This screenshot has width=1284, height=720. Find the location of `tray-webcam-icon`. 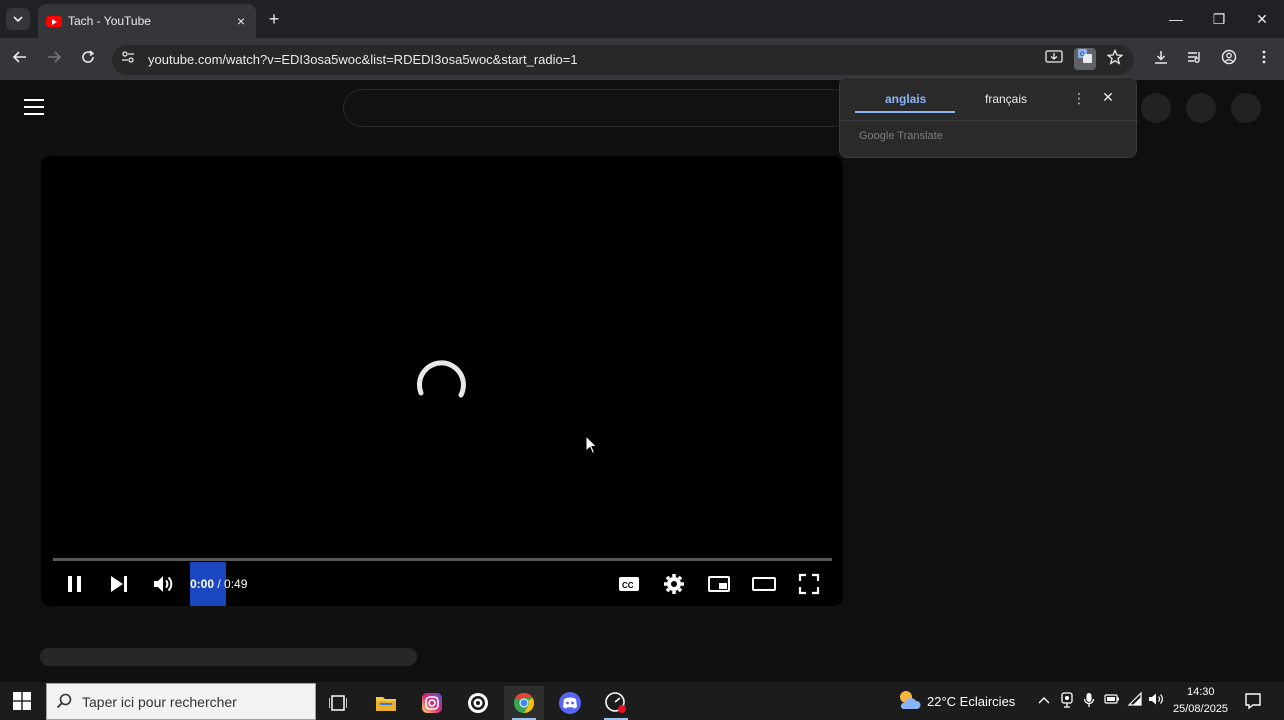

tray-webcam-icon is located at coordinates (1067, 700).